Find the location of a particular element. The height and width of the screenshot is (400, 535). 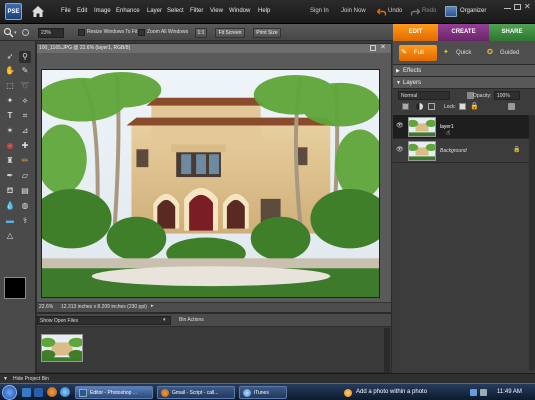

clone-stamp-tool-icon: ♜ is located at coordinates (10, 161).